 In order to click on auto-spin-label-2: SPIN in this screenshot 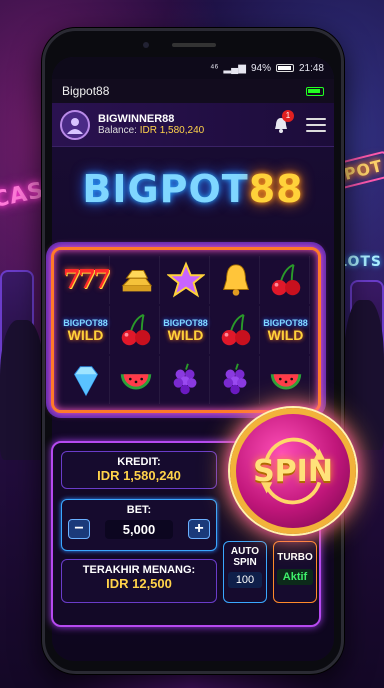, I will do `click(245, 562)`.